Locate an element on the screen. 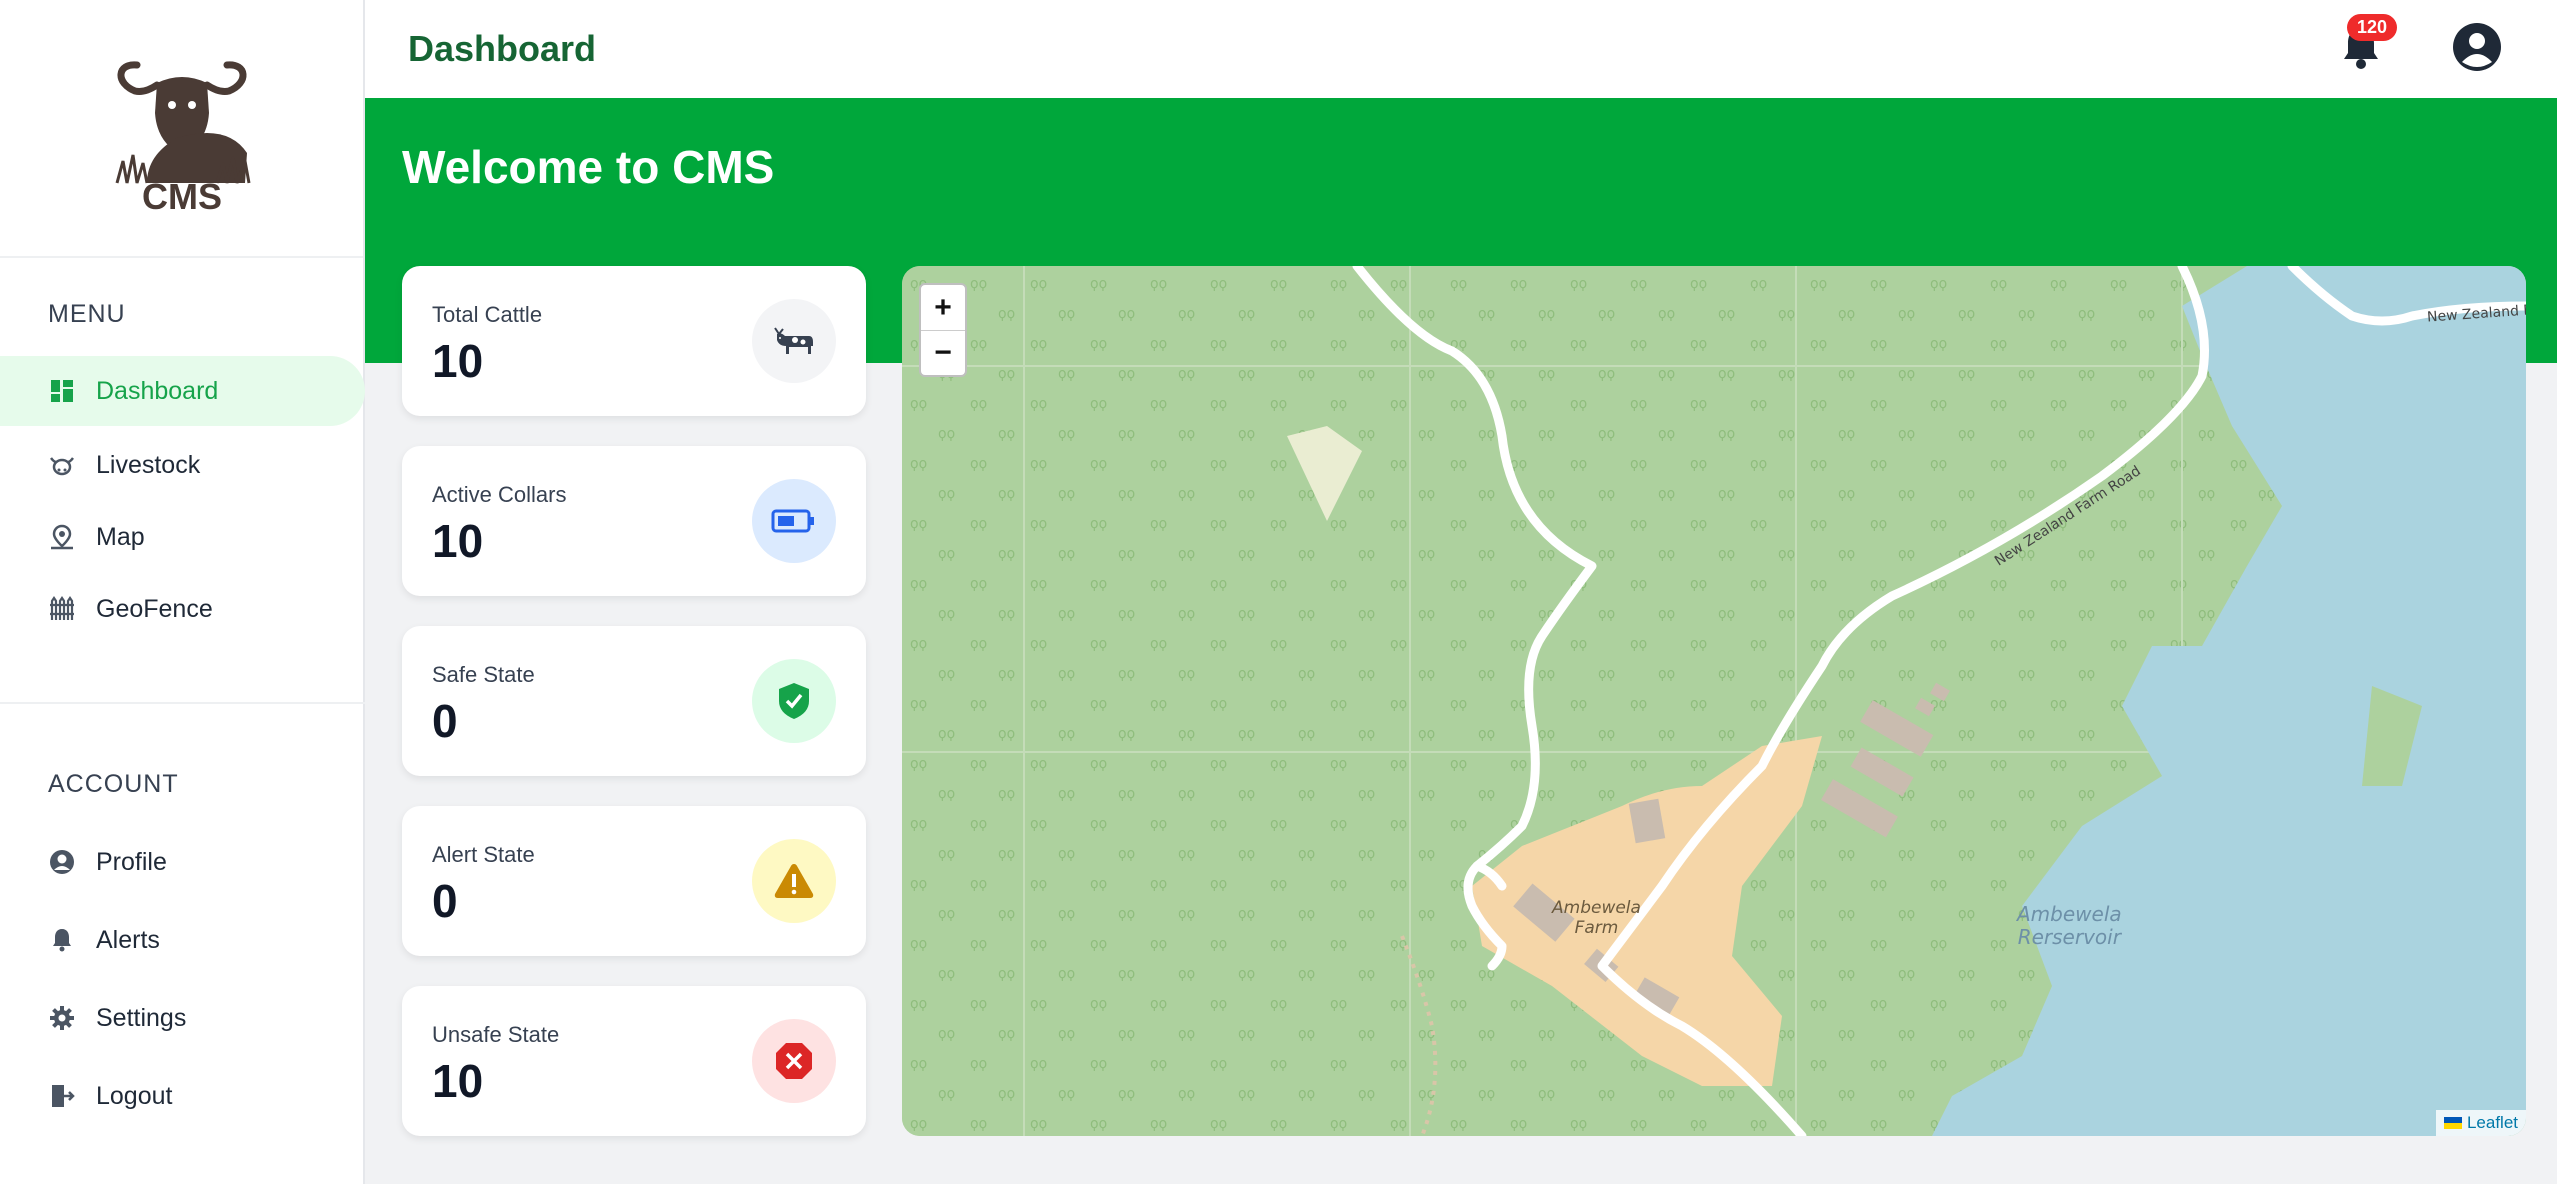 The image size is (2557, 1184). sidebar-item-livestock: Livestock is located at coordinates (182, 465).